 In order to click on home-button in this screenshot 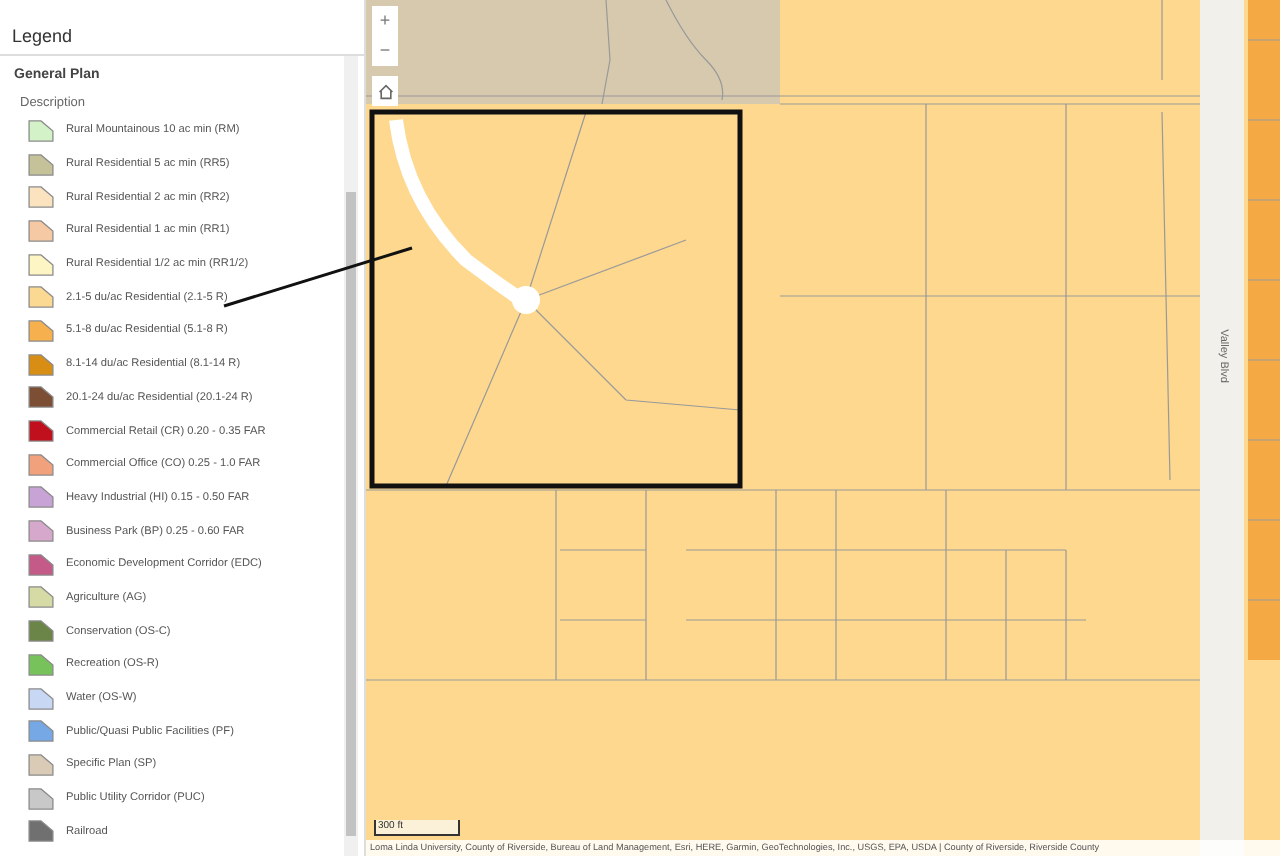, I will do `click(385, 91)`.